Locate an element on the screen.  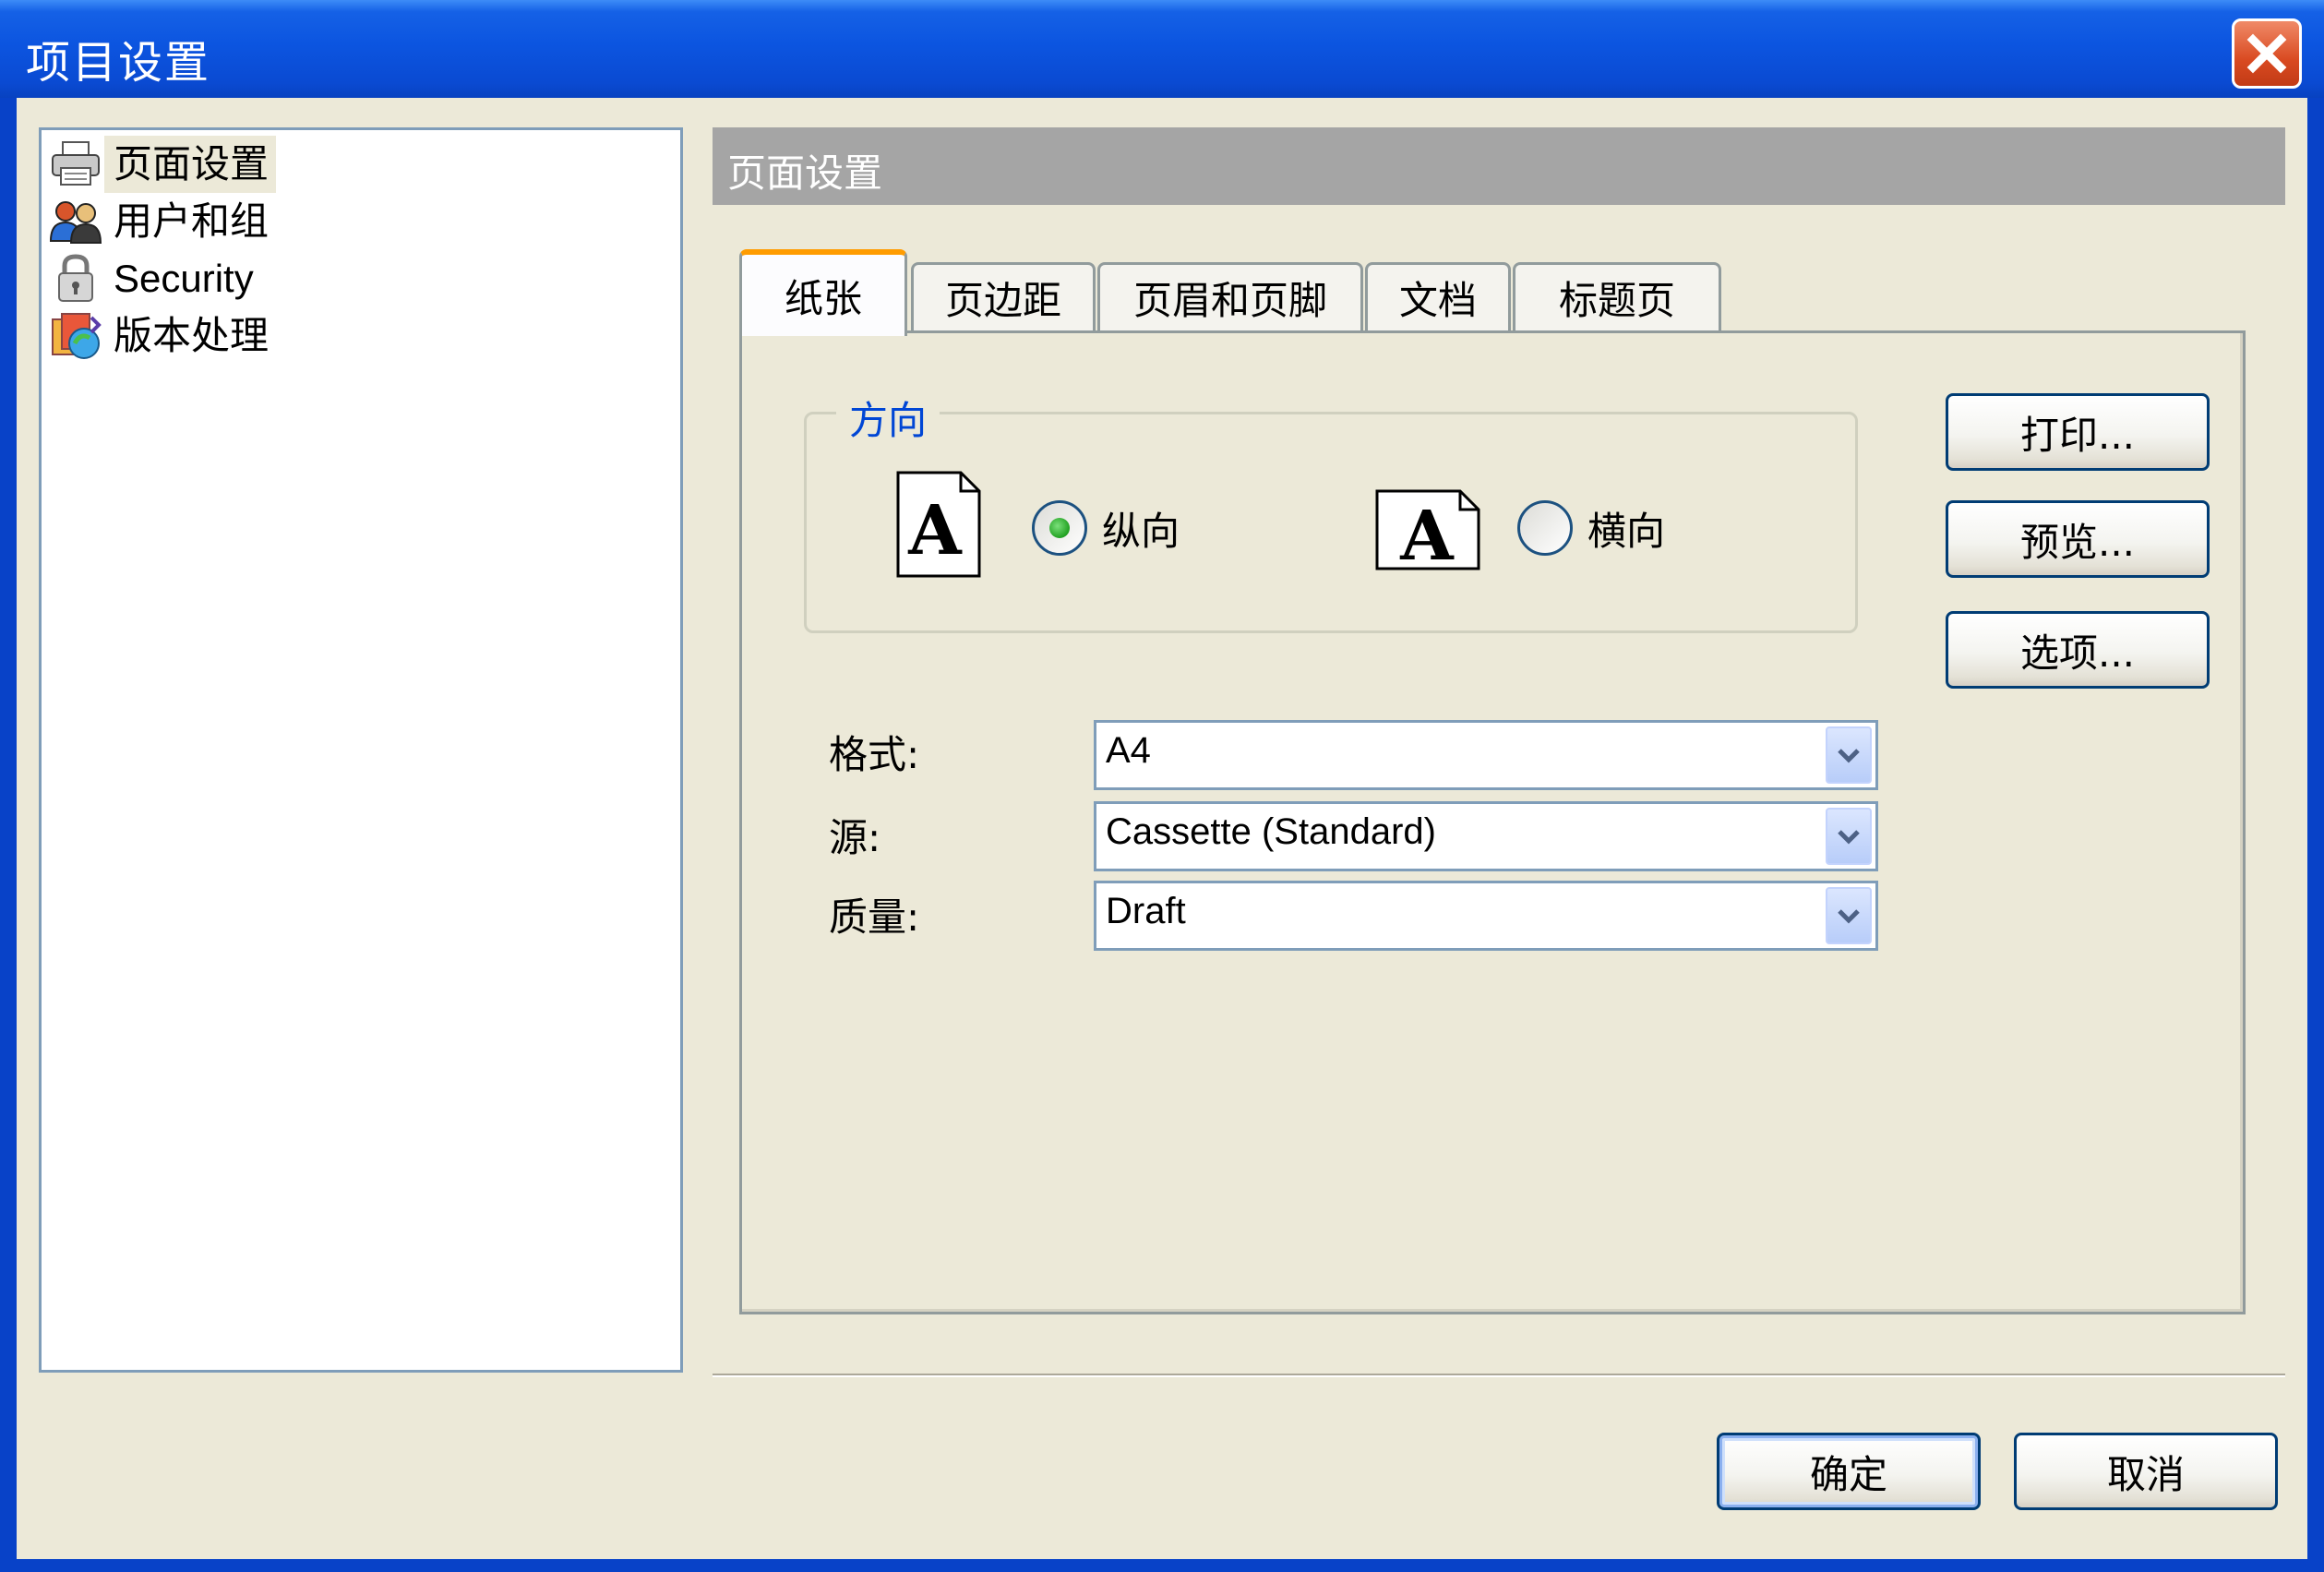
ok-button: 确定 is located at coordinates (1849, 1471).